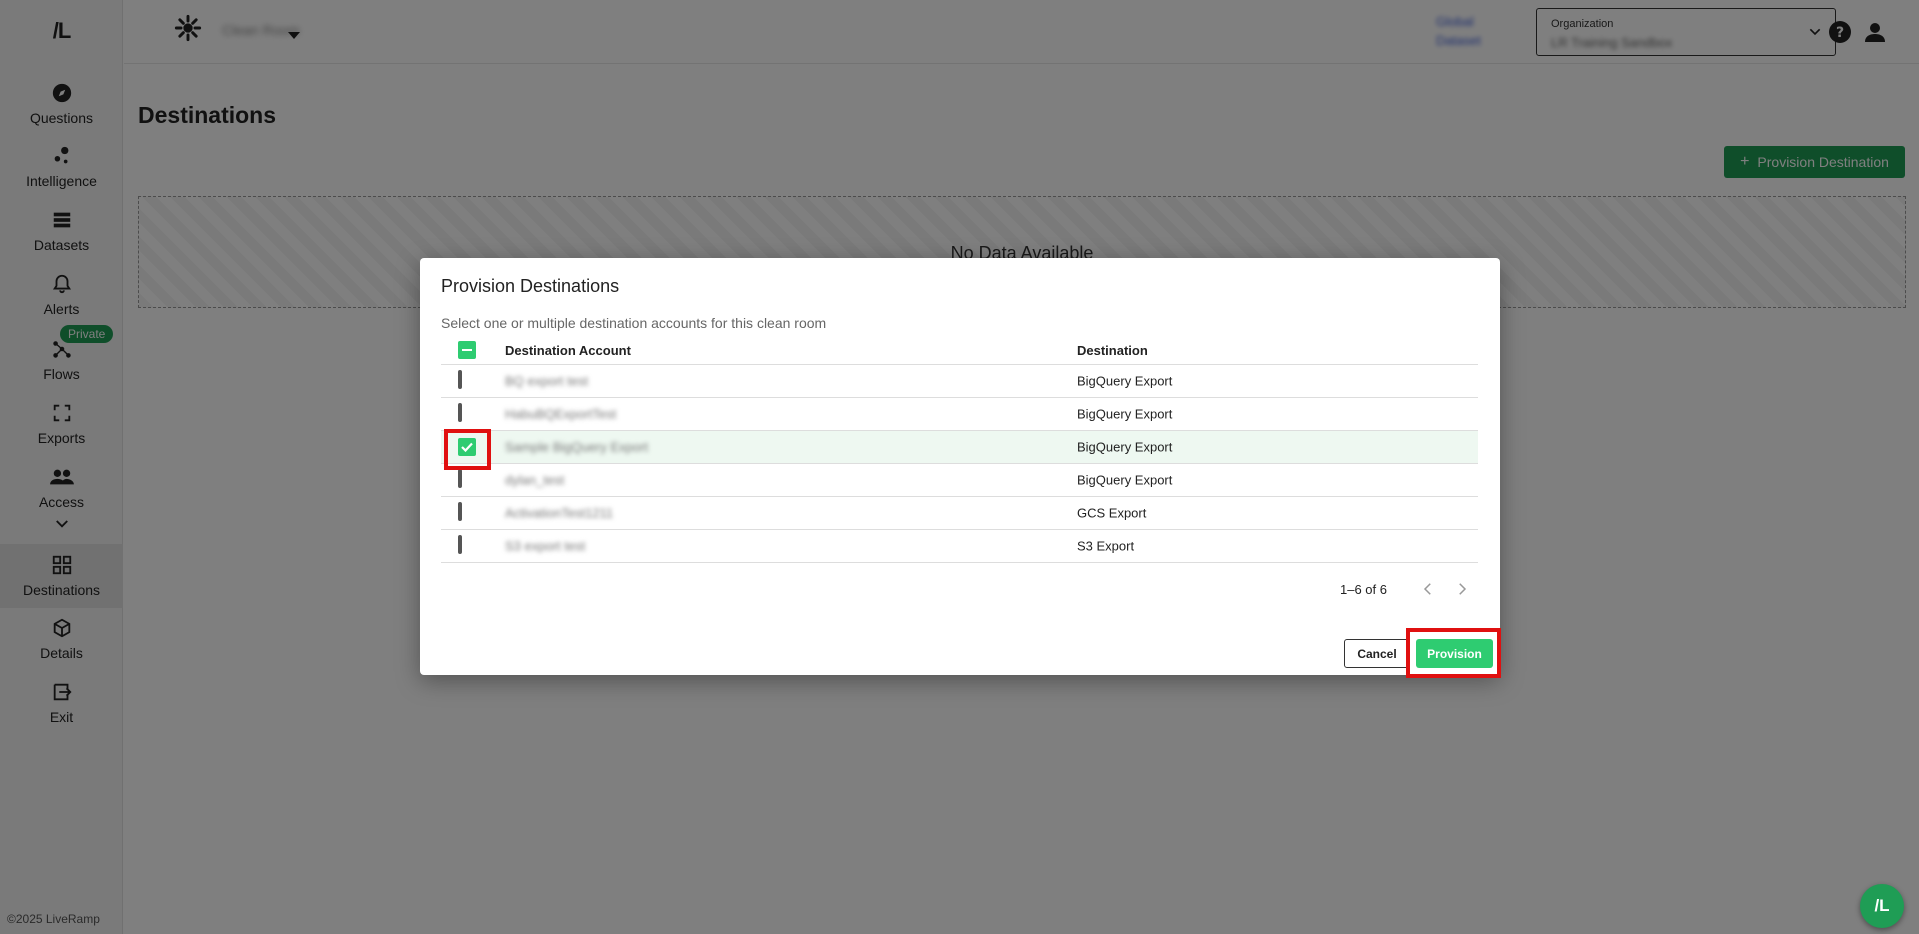 Image resolution: width=1919 pixels, height=934 pixels. I want to click on table-row: HabuBQExportTest BigQuery Export, so click(959, 414).